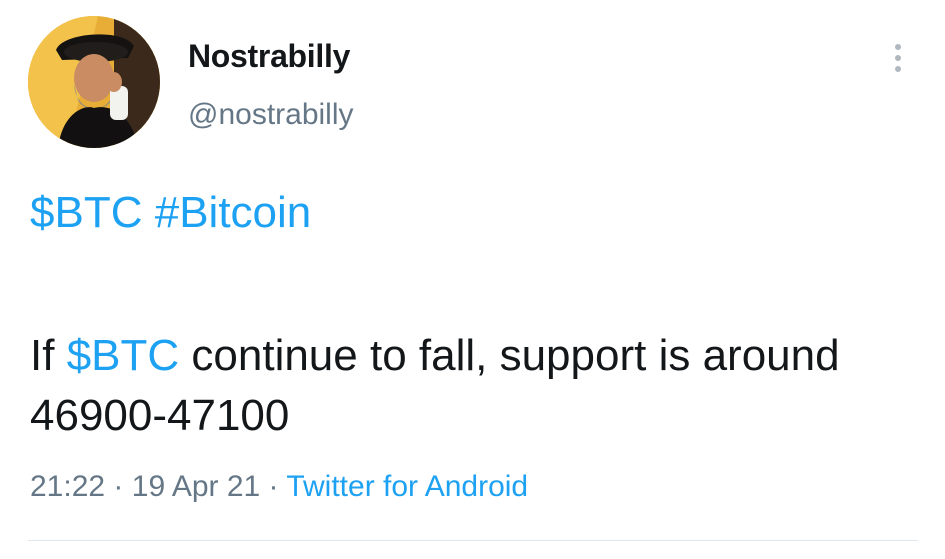  What do you see at coordinates (271, 115) in the screenshot?
I see `user-handle: @nostrabilly` at bounding box center [271, 115].